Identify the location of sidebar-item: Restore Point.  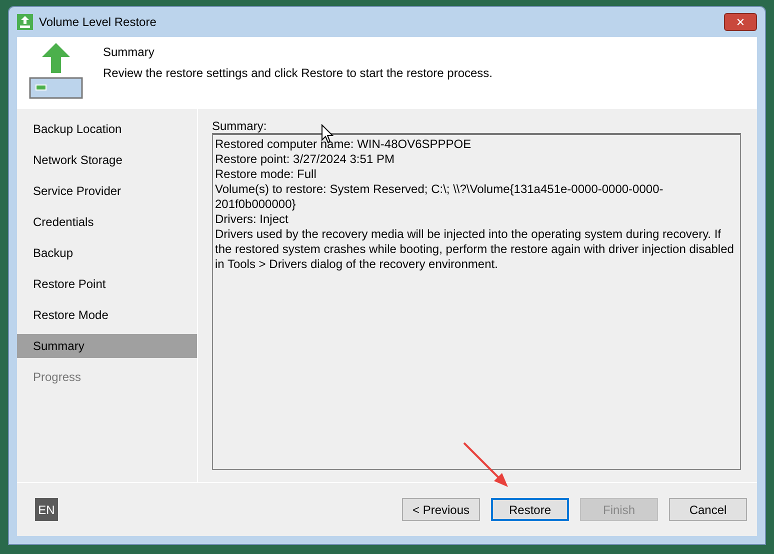
(107, 284).